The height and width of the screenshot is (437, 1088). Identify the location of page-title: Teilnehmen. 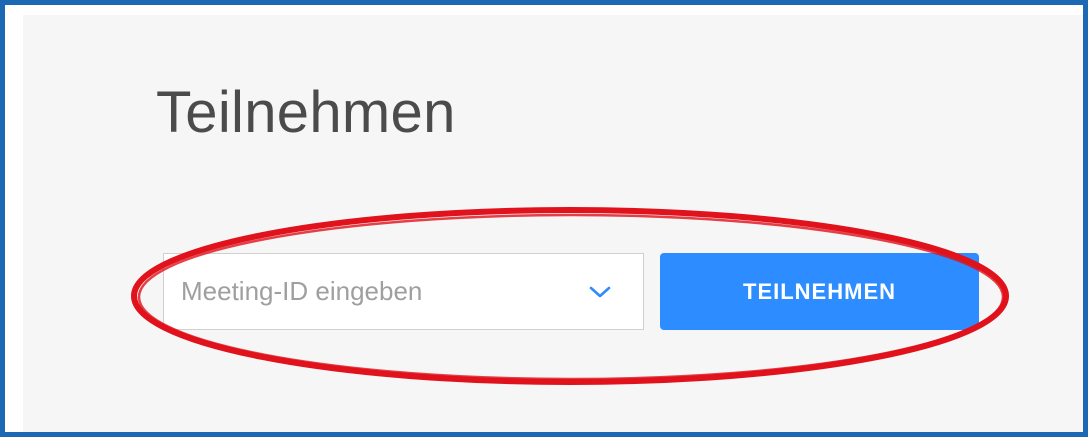
(306, 112).